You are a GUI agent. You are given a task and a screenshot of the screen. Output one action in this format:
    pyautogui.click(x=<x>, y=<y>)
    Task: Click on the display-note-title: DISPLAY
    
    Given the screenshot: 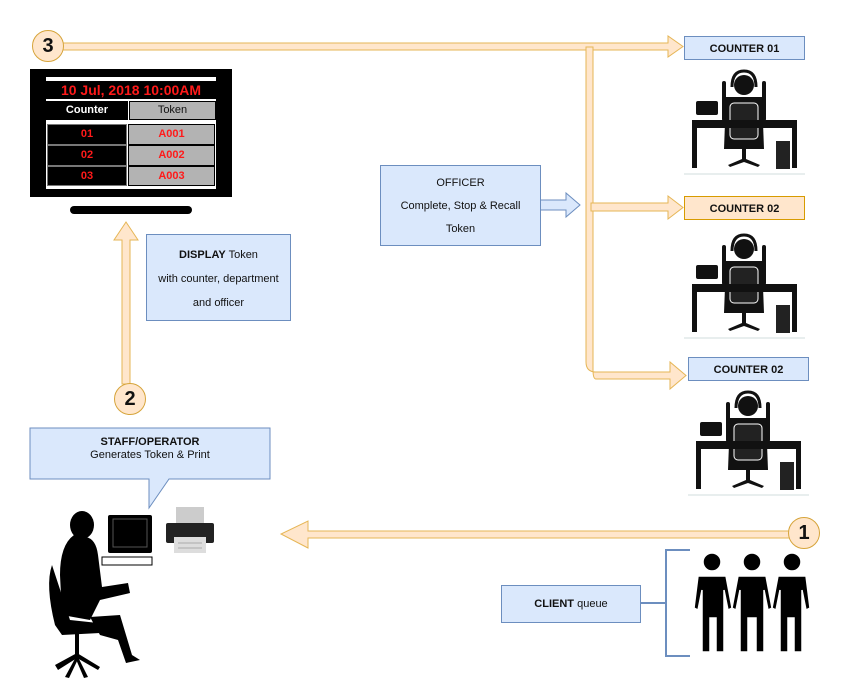 What is the action you would take?
    pyautogui.click(x=202, y=255)
    